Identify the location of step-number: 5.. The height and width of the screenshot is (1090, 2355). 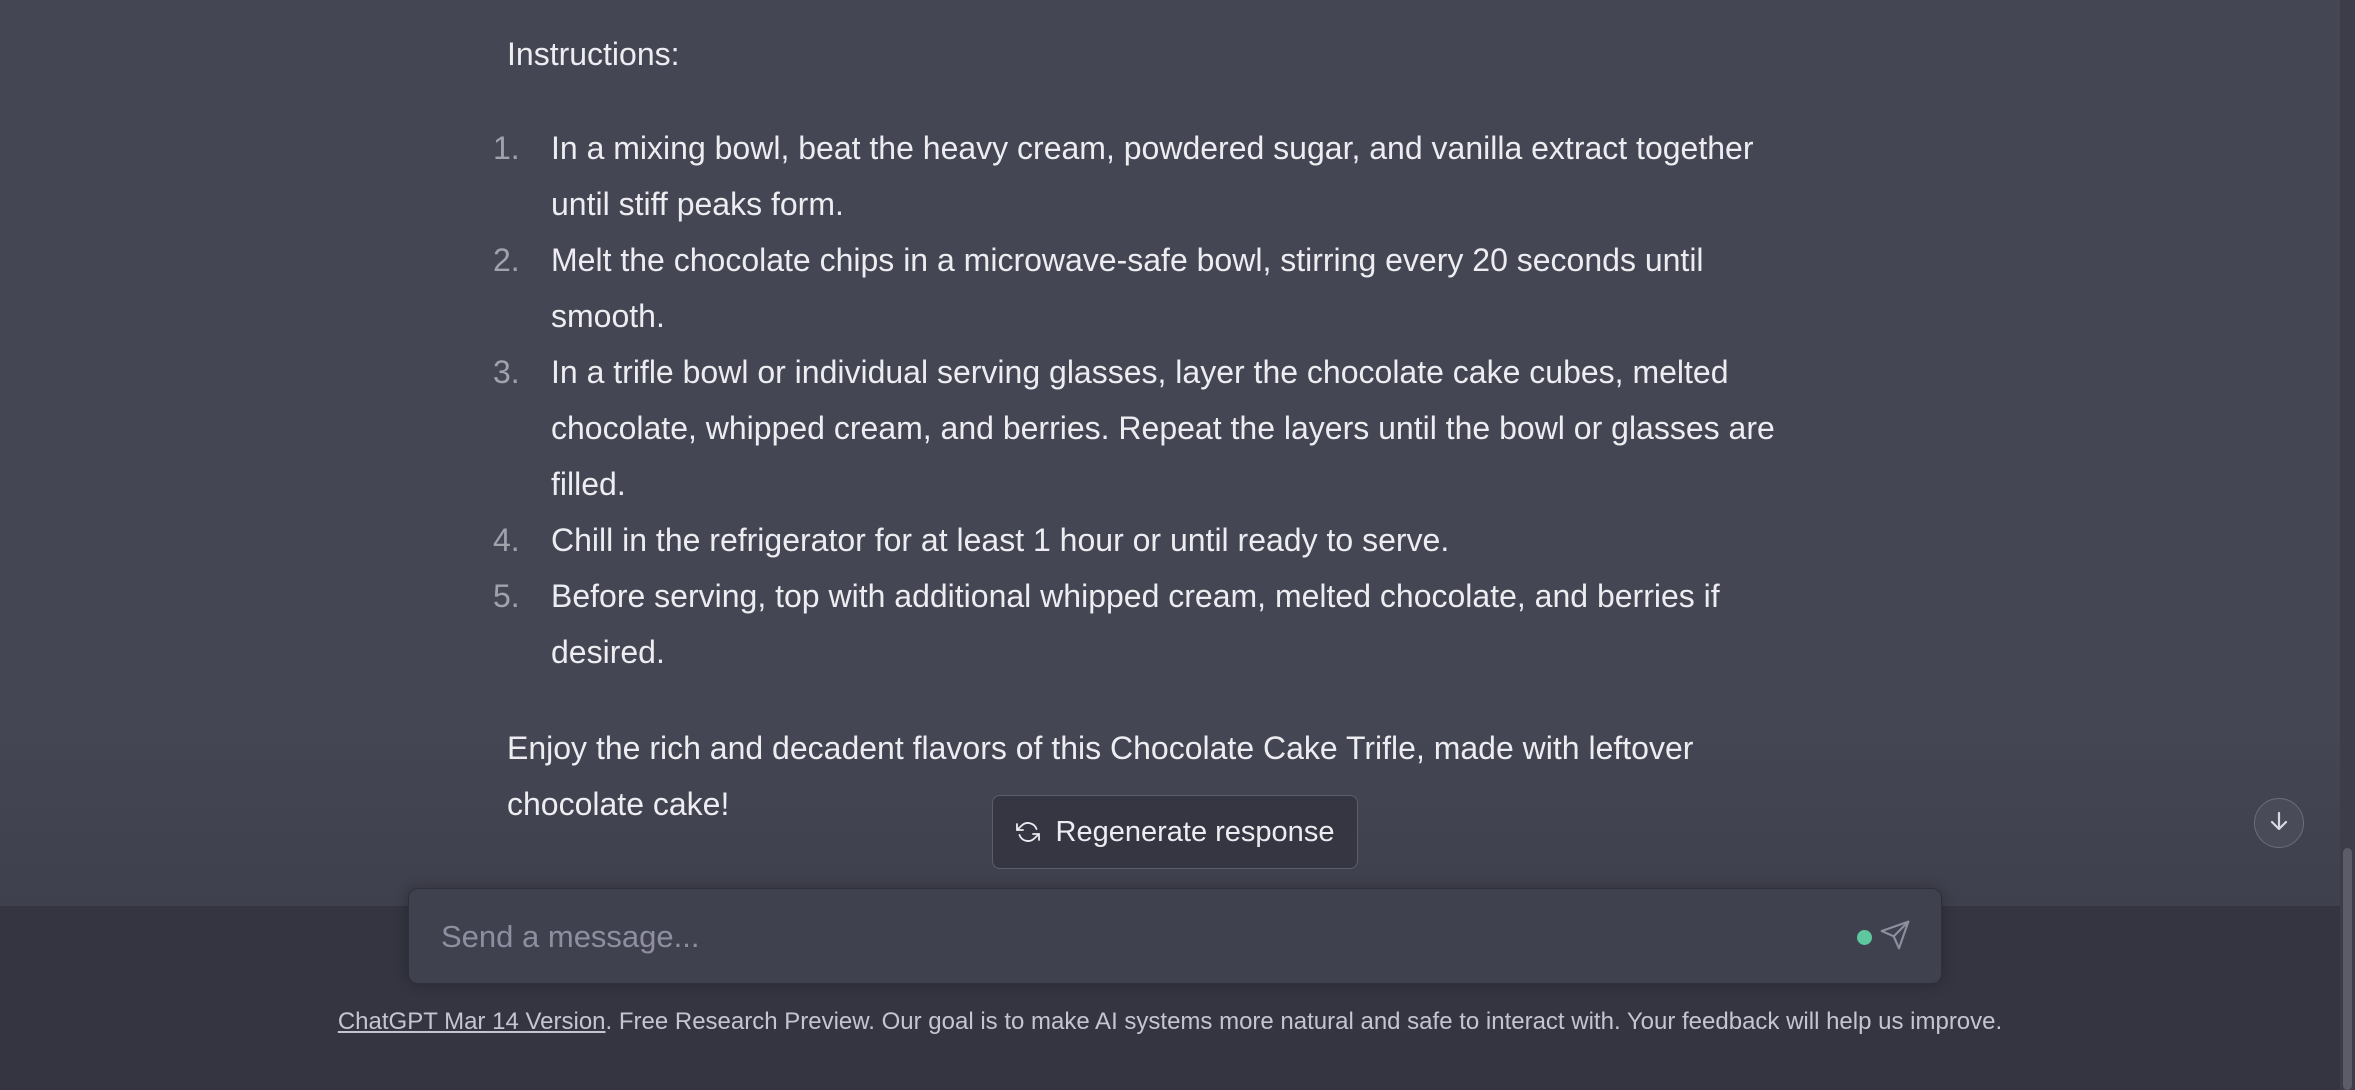
(506, 596).